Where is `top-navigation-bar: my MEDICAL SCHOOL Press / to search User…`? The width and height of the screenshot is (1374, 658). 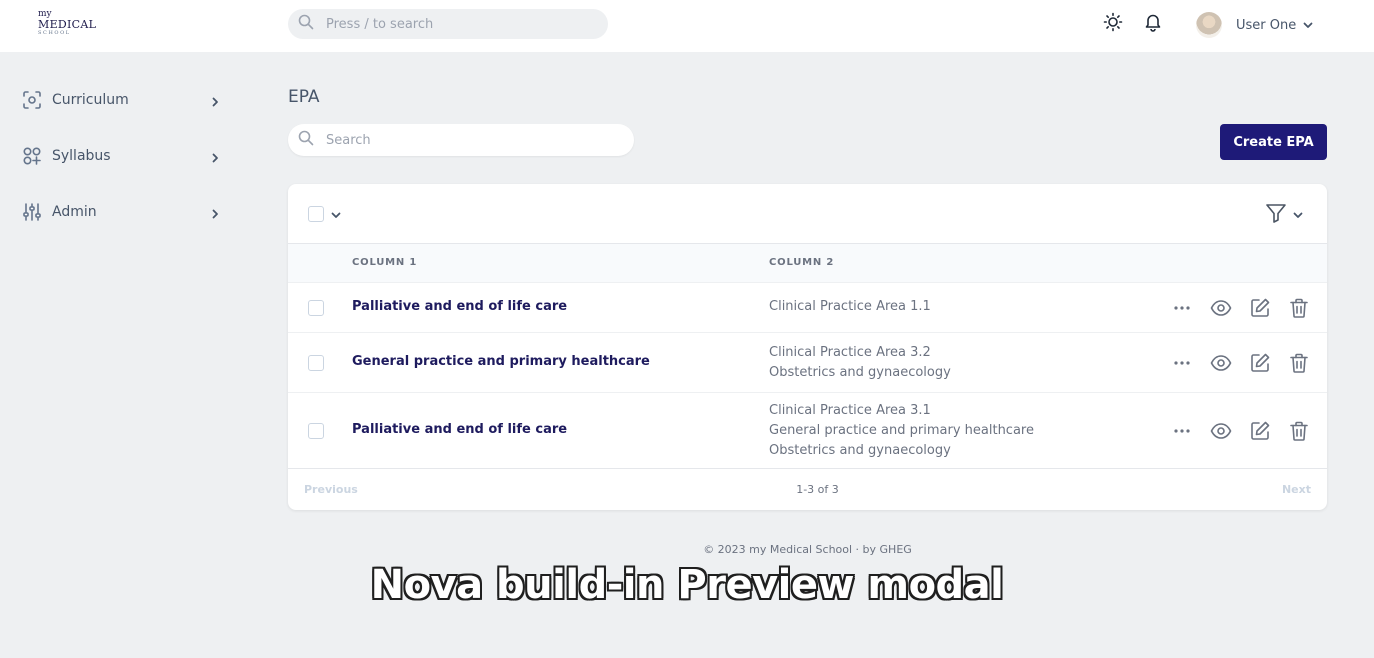
top-navigation-bar: my MEDICAL SCHOOL Press / to search User… is located at coordinates (687, 26).